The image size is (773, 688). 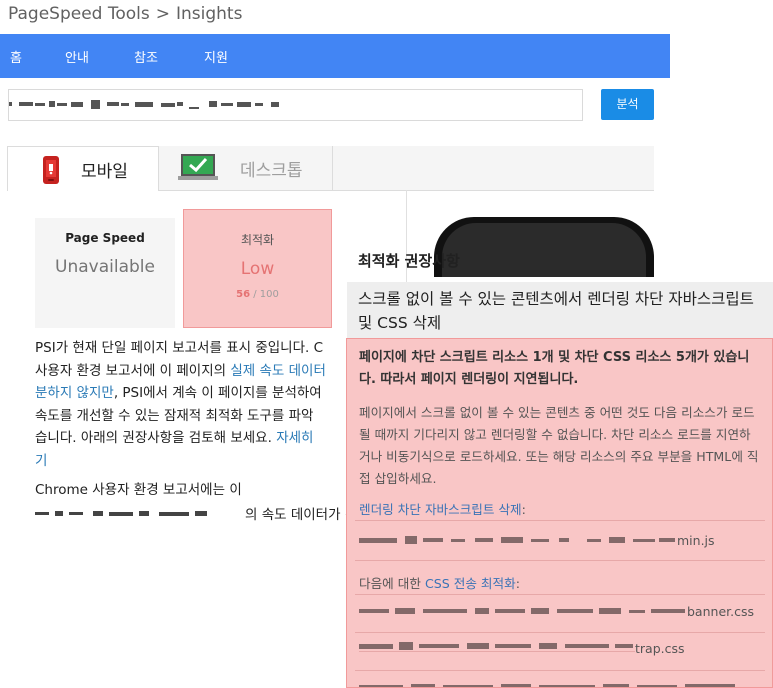 What do you see at coordinates (198, 167) in the screenshot?
I see `desktop-monitor-icon` at bounding box center [198, 167].